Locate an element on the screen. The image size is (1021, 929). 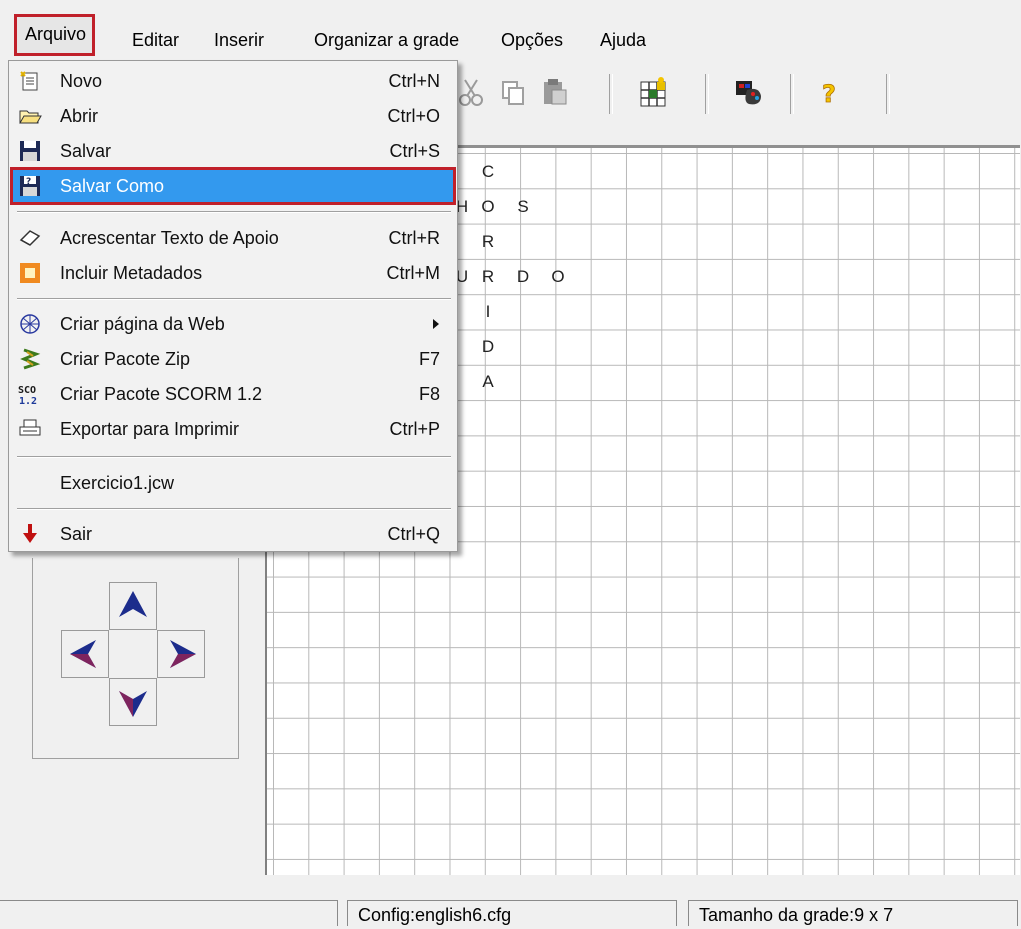
scorm-icon: SCO 1.2 is located at coordinates (27, 395).